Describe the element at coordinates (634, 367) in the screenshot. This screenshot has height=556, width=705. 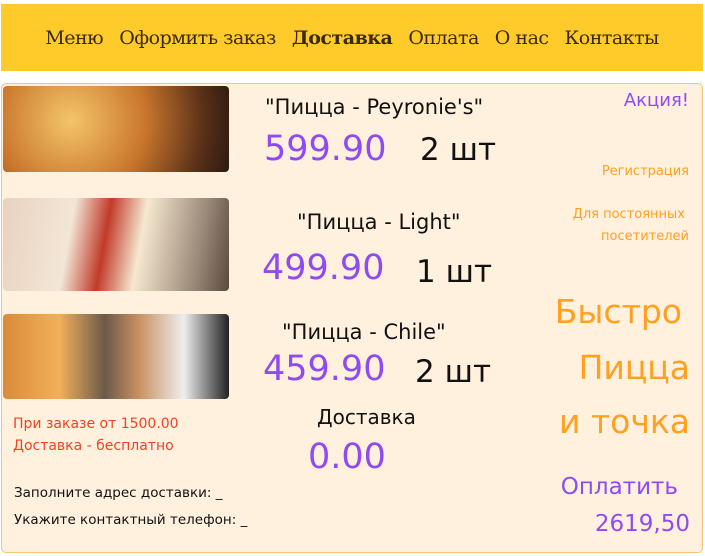
I see `slogan-2: Пицца` at that location.